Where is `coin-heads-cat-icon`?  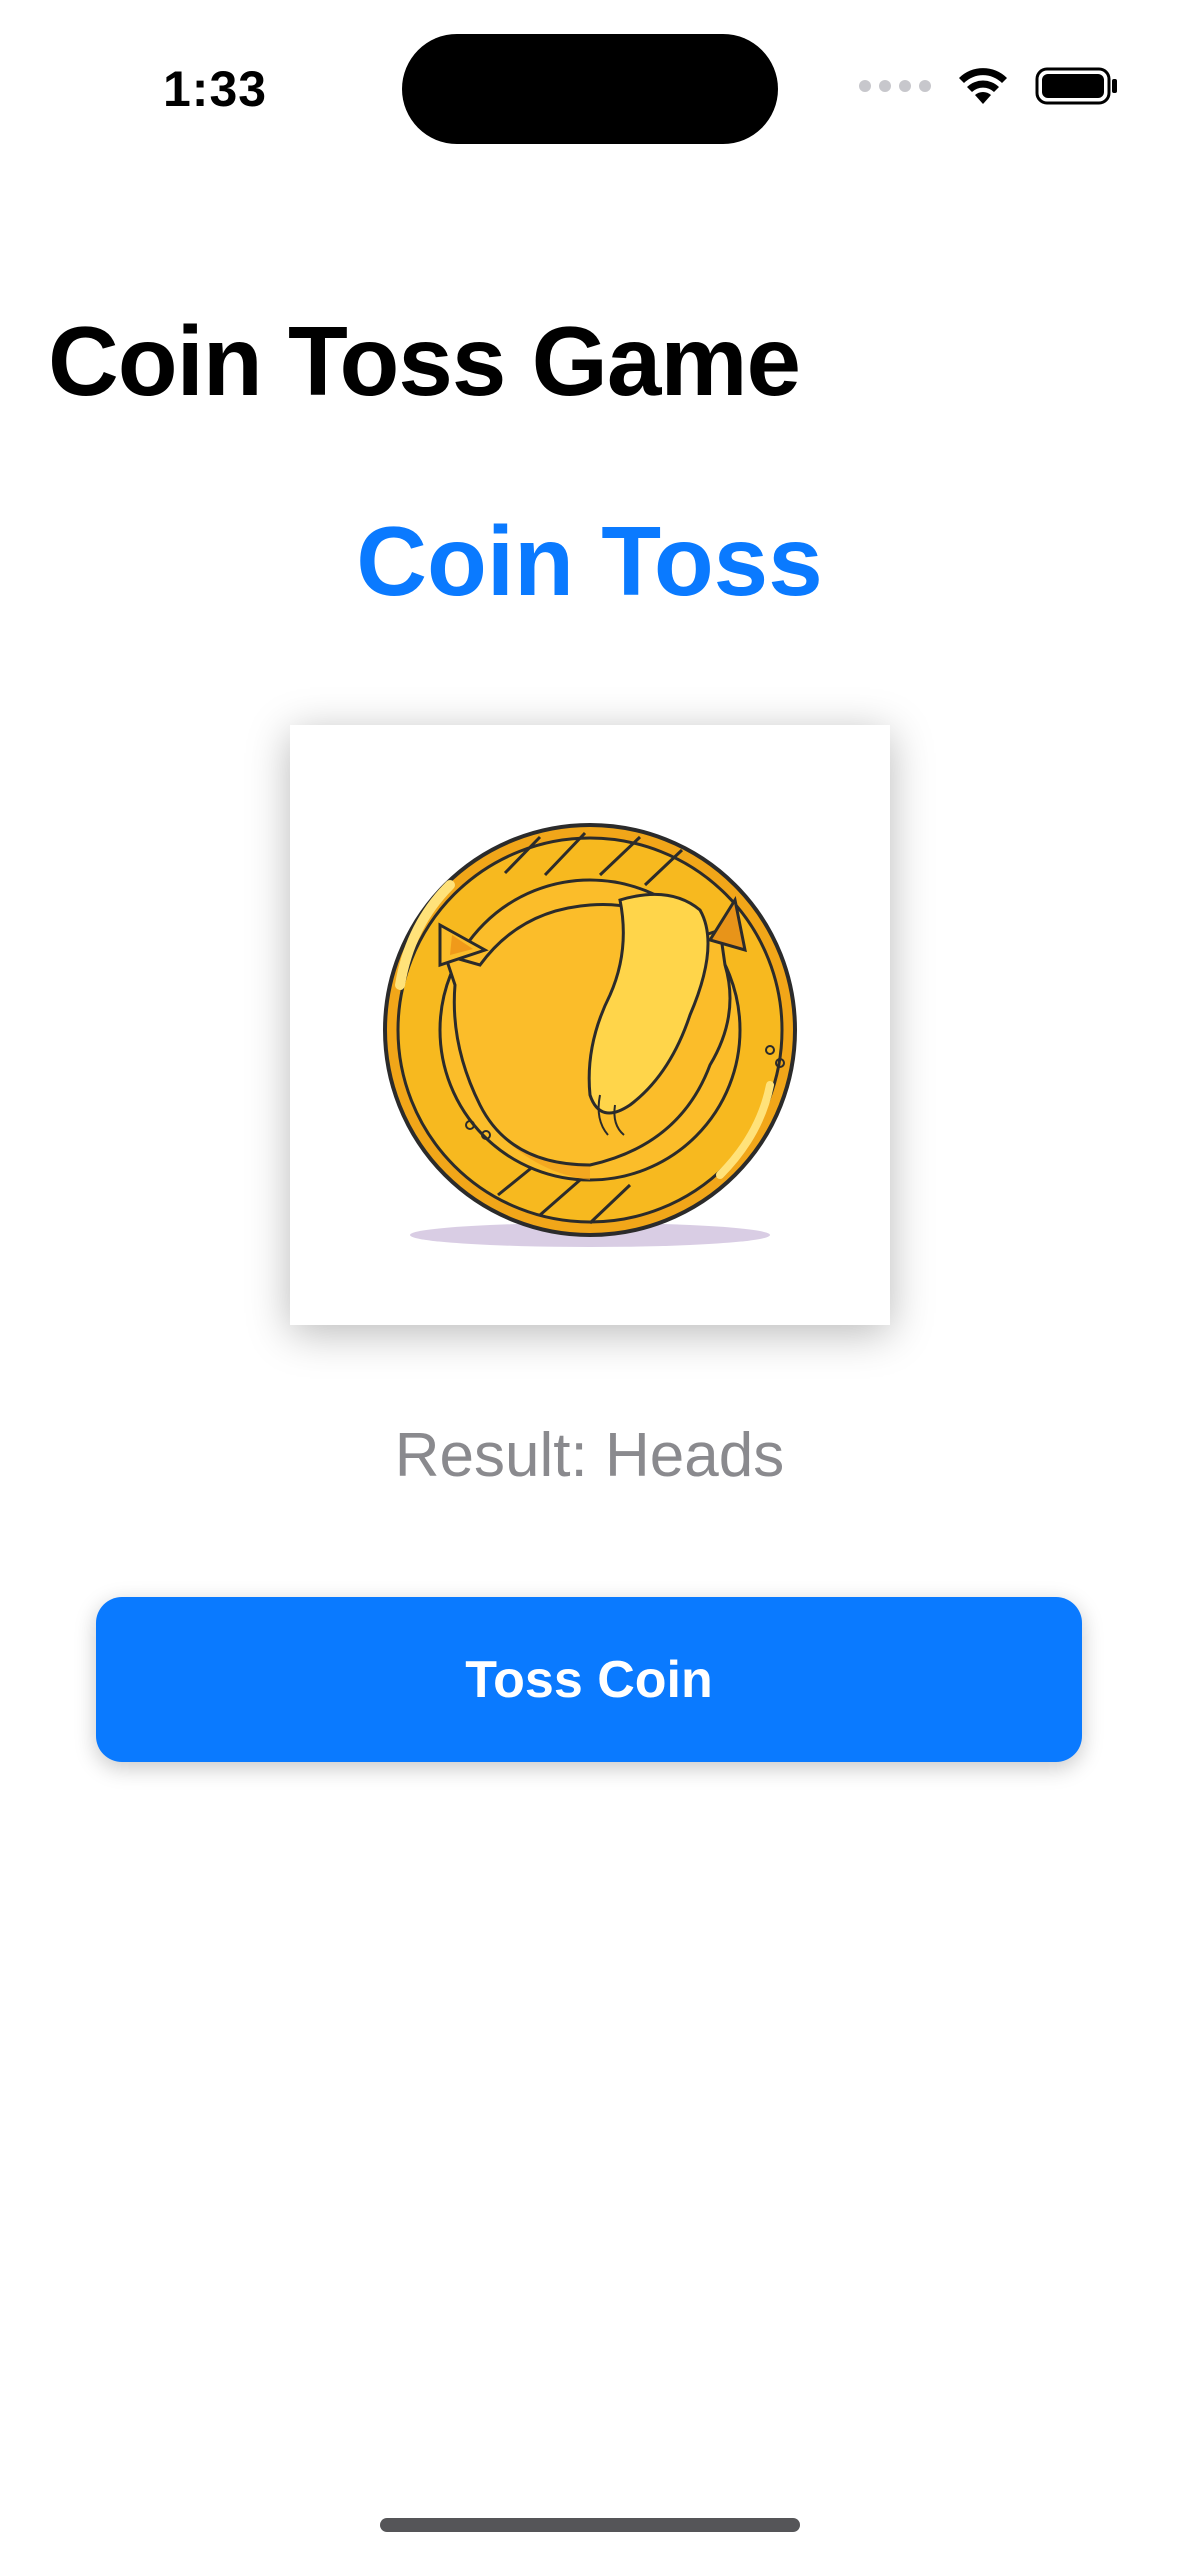 coin-heads-cat-icon is located at coordinates (590, 1035).